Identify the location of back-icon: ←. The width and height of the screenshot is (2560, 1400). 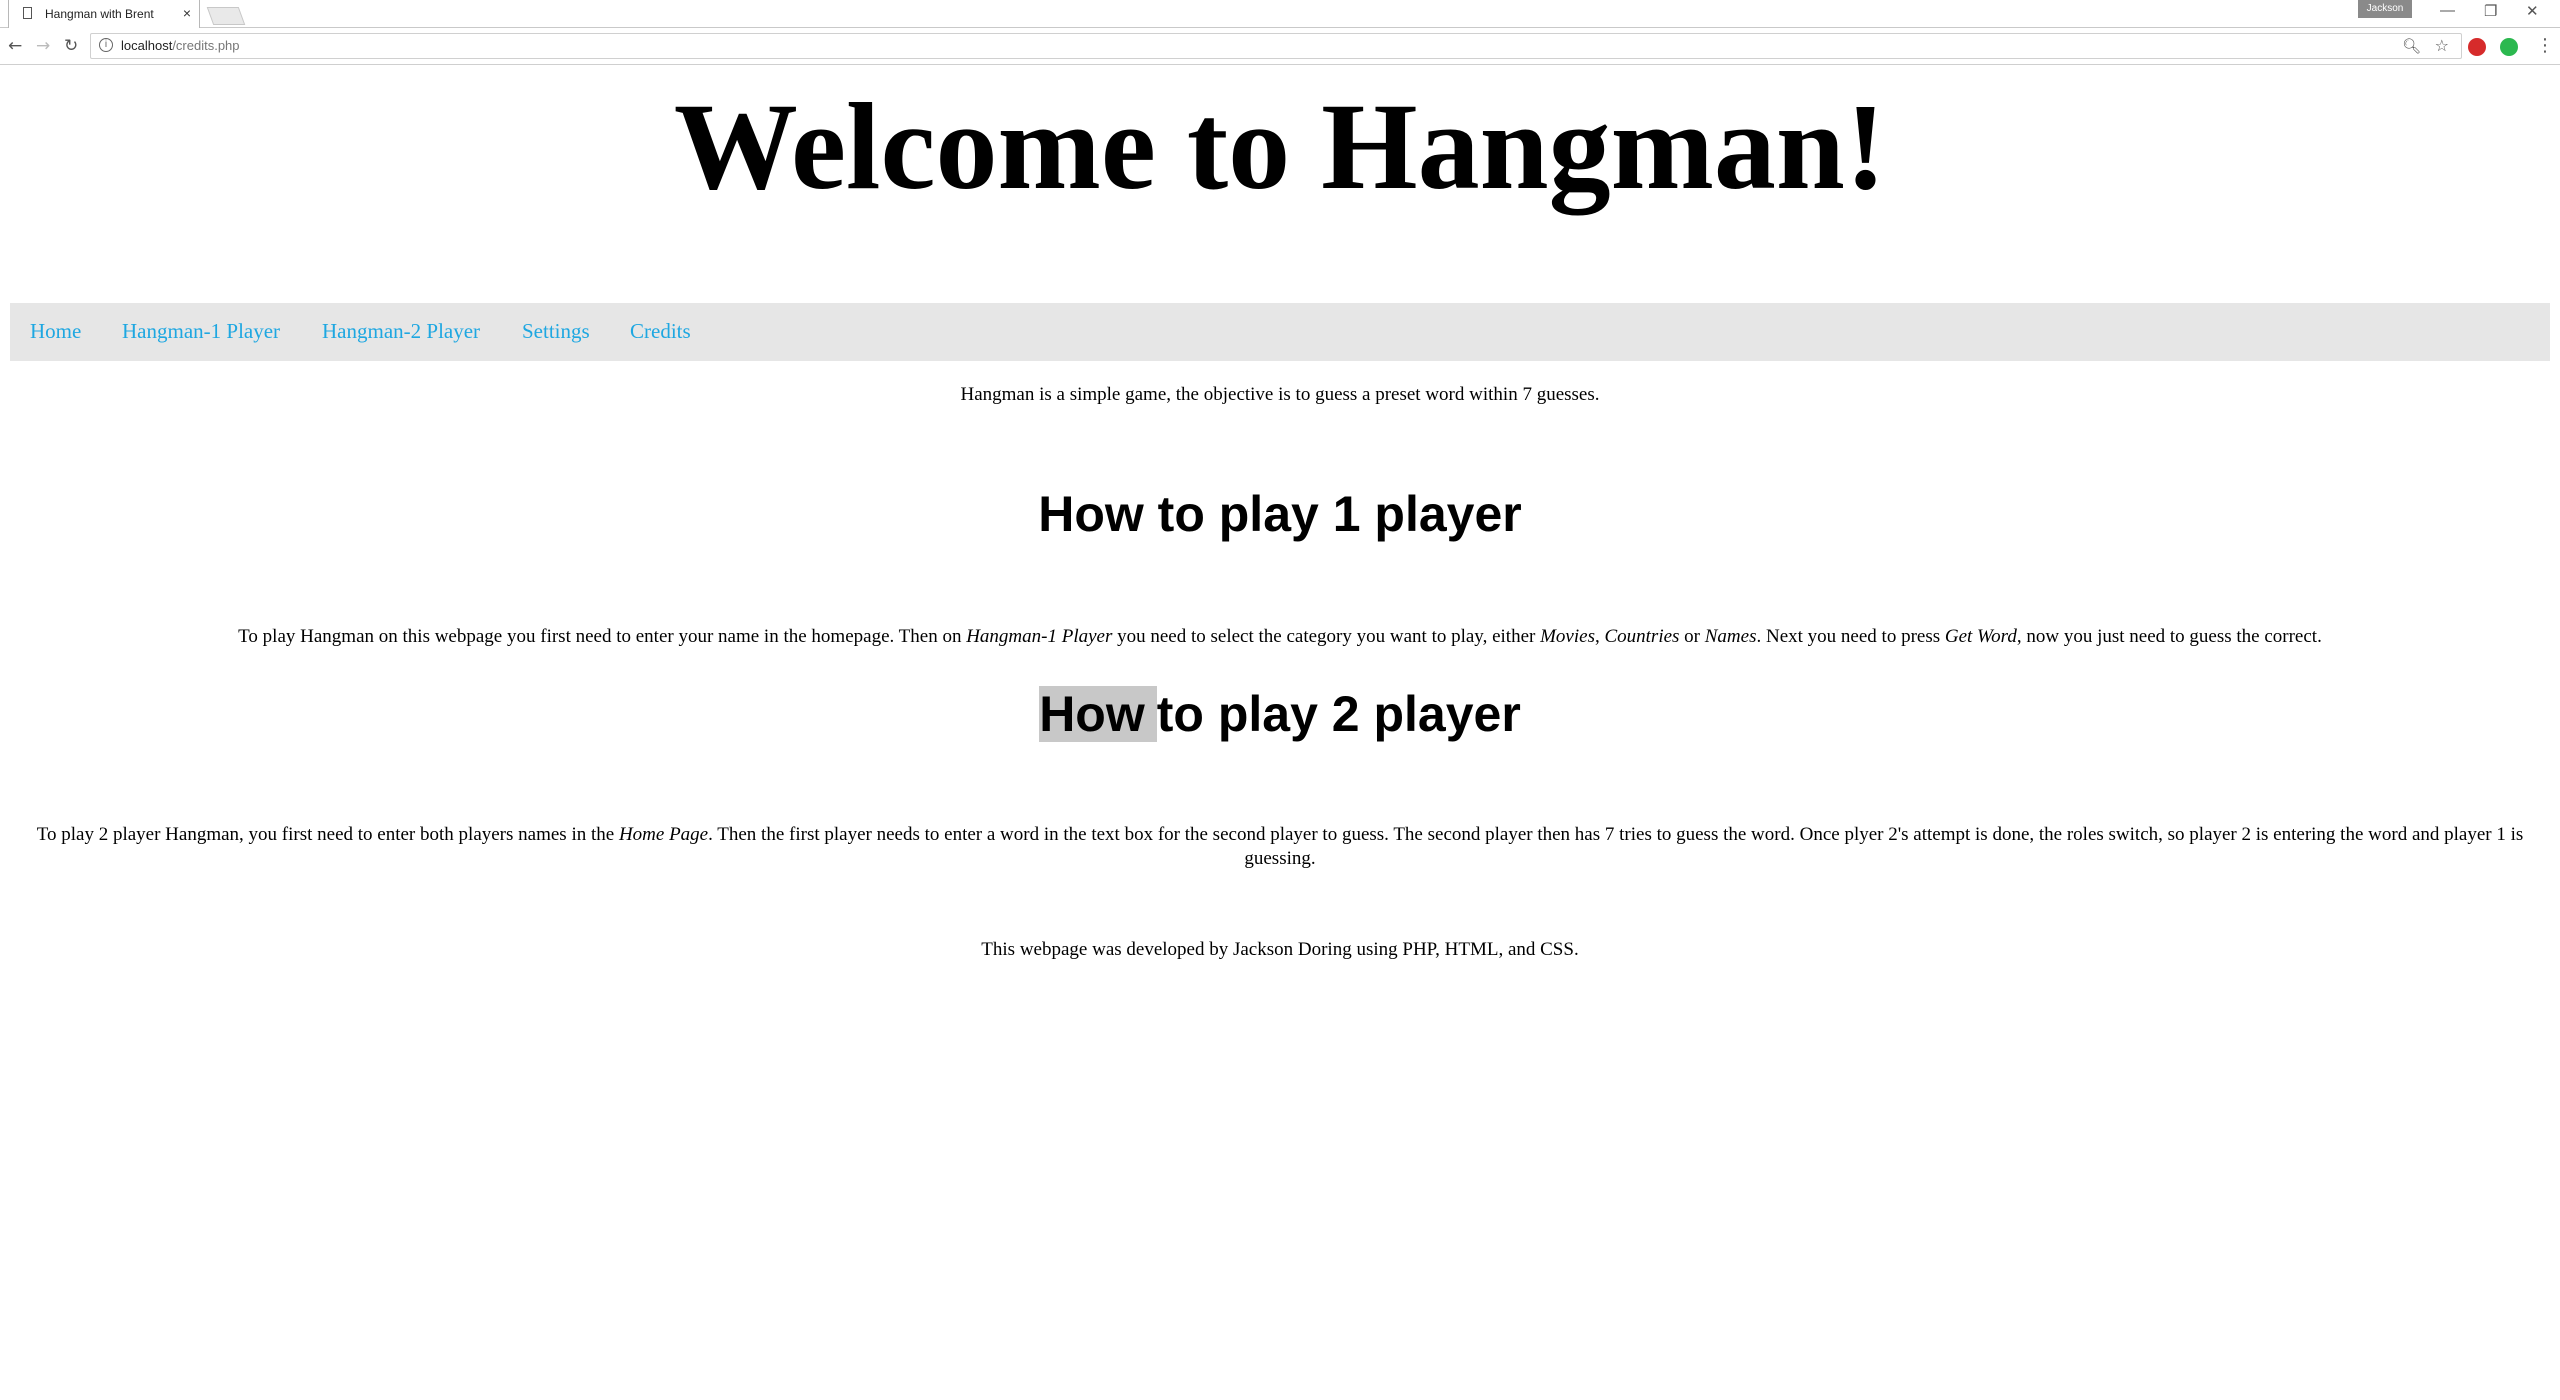
(15, 46).